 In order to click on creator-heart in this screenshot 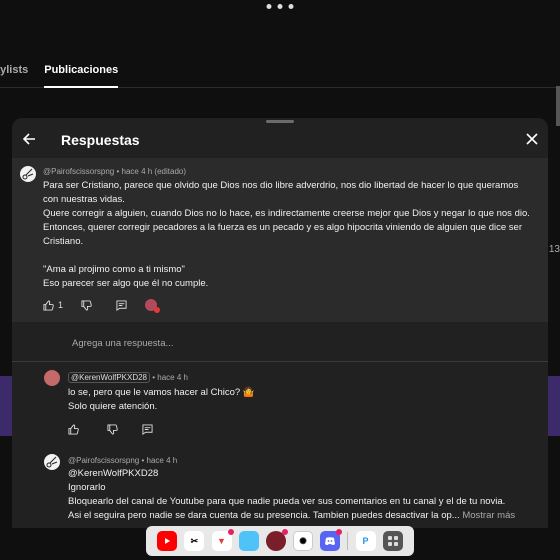, I will do `click(153, 306)`.